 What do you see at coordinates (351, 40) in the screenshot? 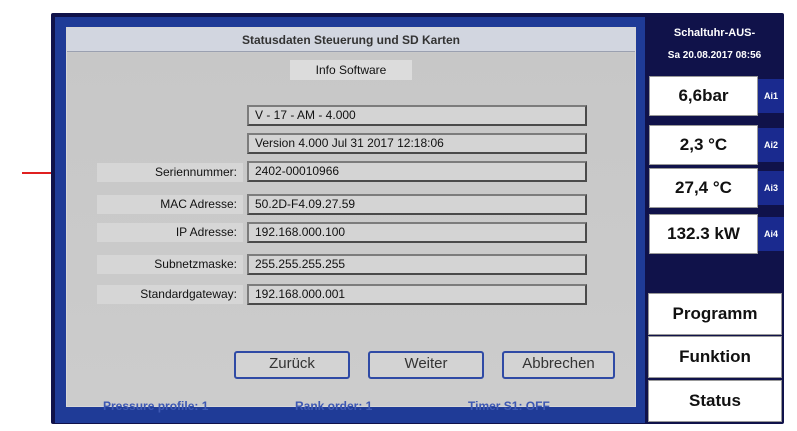
I see `dialog-title: Statusdaten Steuerung und SD Karten` at bounding box center [351, 40].